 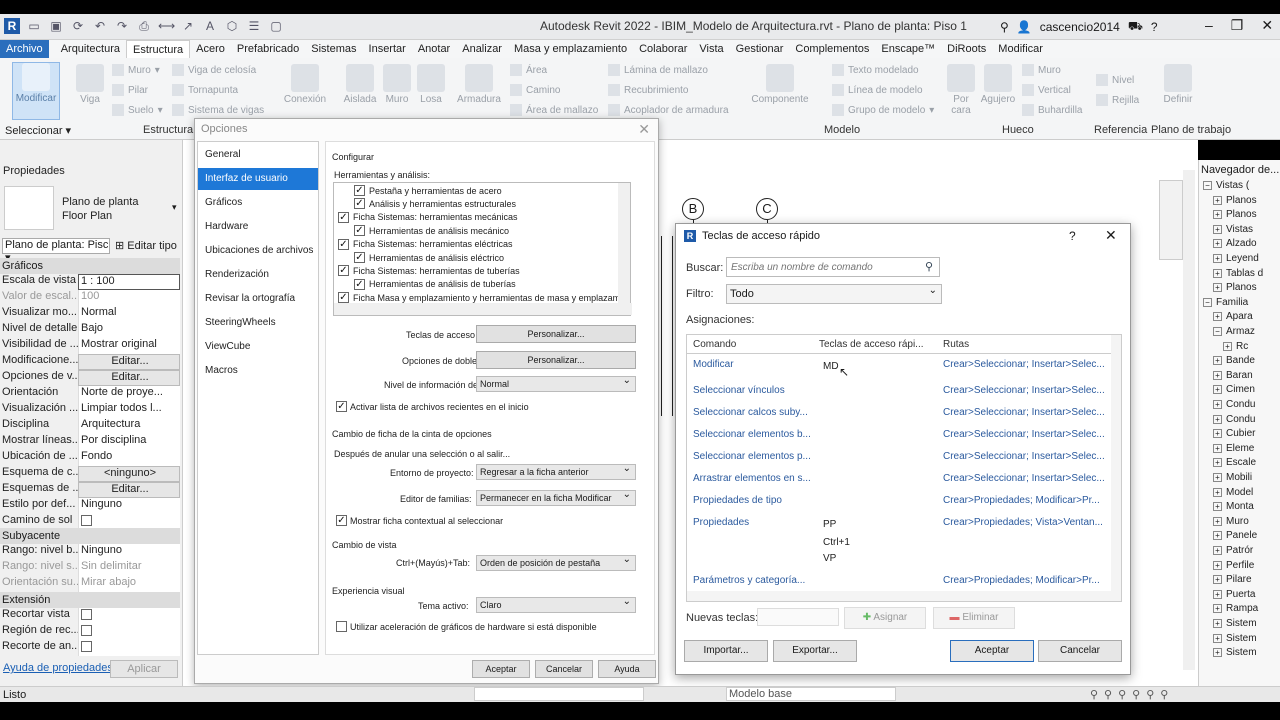 What do you see at coordinates (205, 90) in the screenshot?
I see `brace-button: Tornapunta` at bounding box center [205, 90].